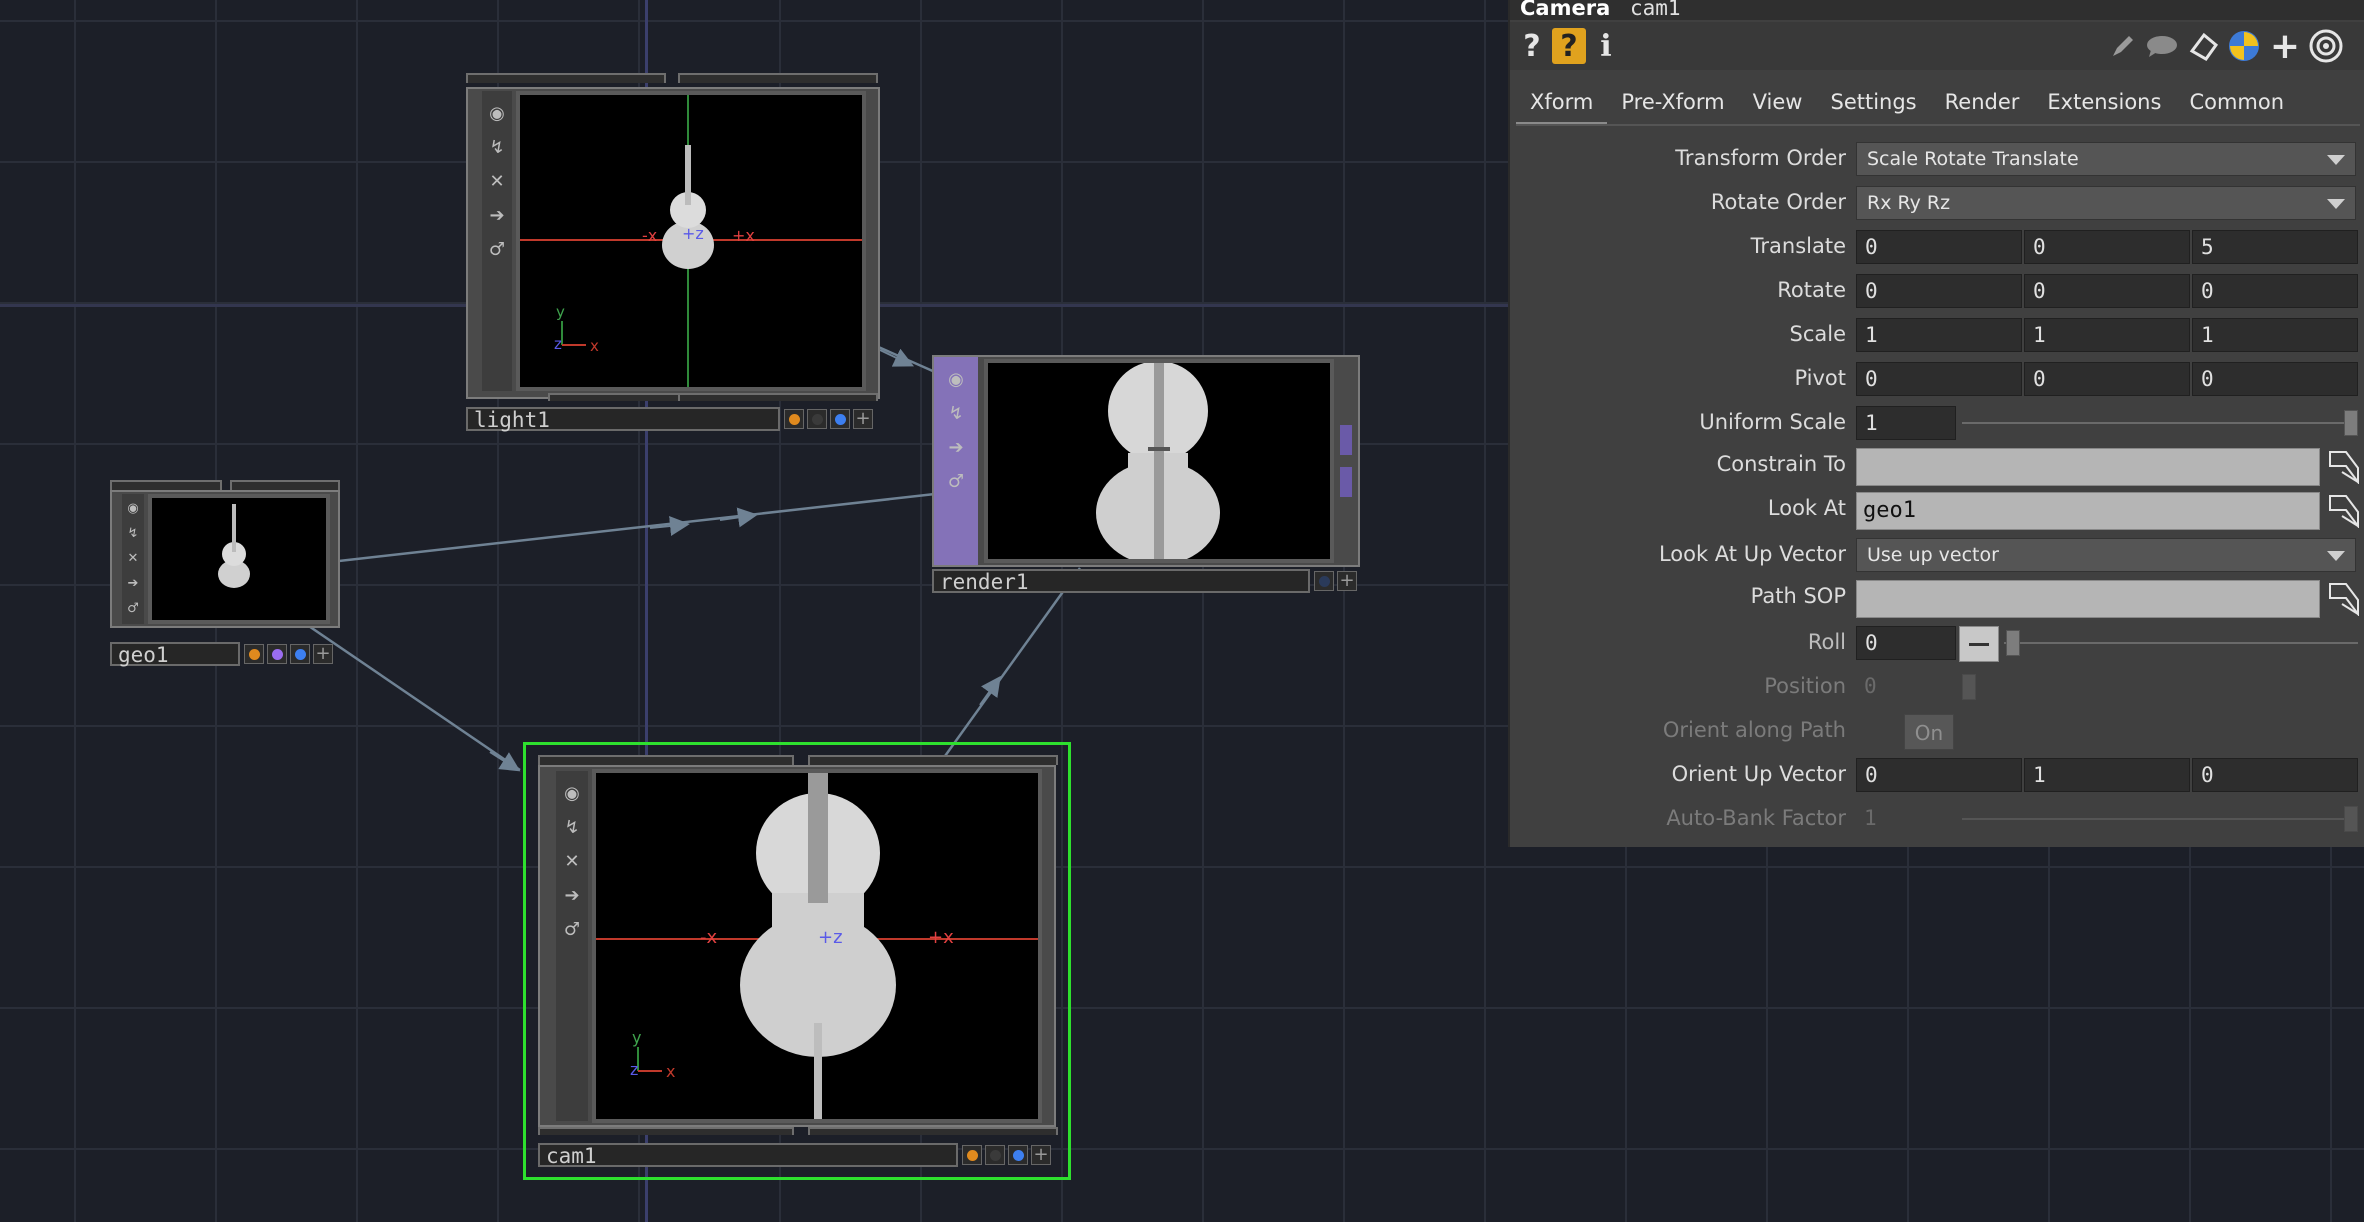  Describe the element at coordinates (2106, 555) in the screenshot. I see `look-at-up-vector-menu: Use up vector` at that location.